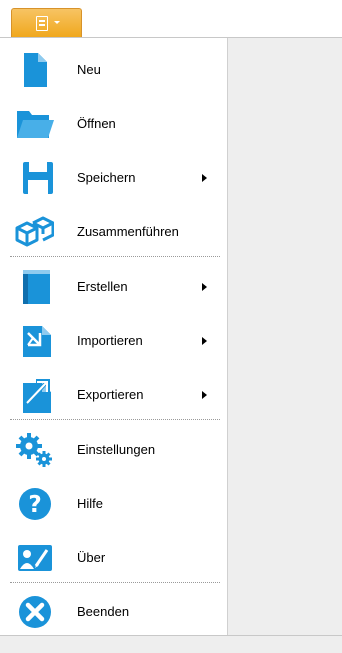 The width and height of the screenshot is (342, 653). Describe the element at coordinates (34, 450) in the screenshot. I see `gears-icon` at that location.